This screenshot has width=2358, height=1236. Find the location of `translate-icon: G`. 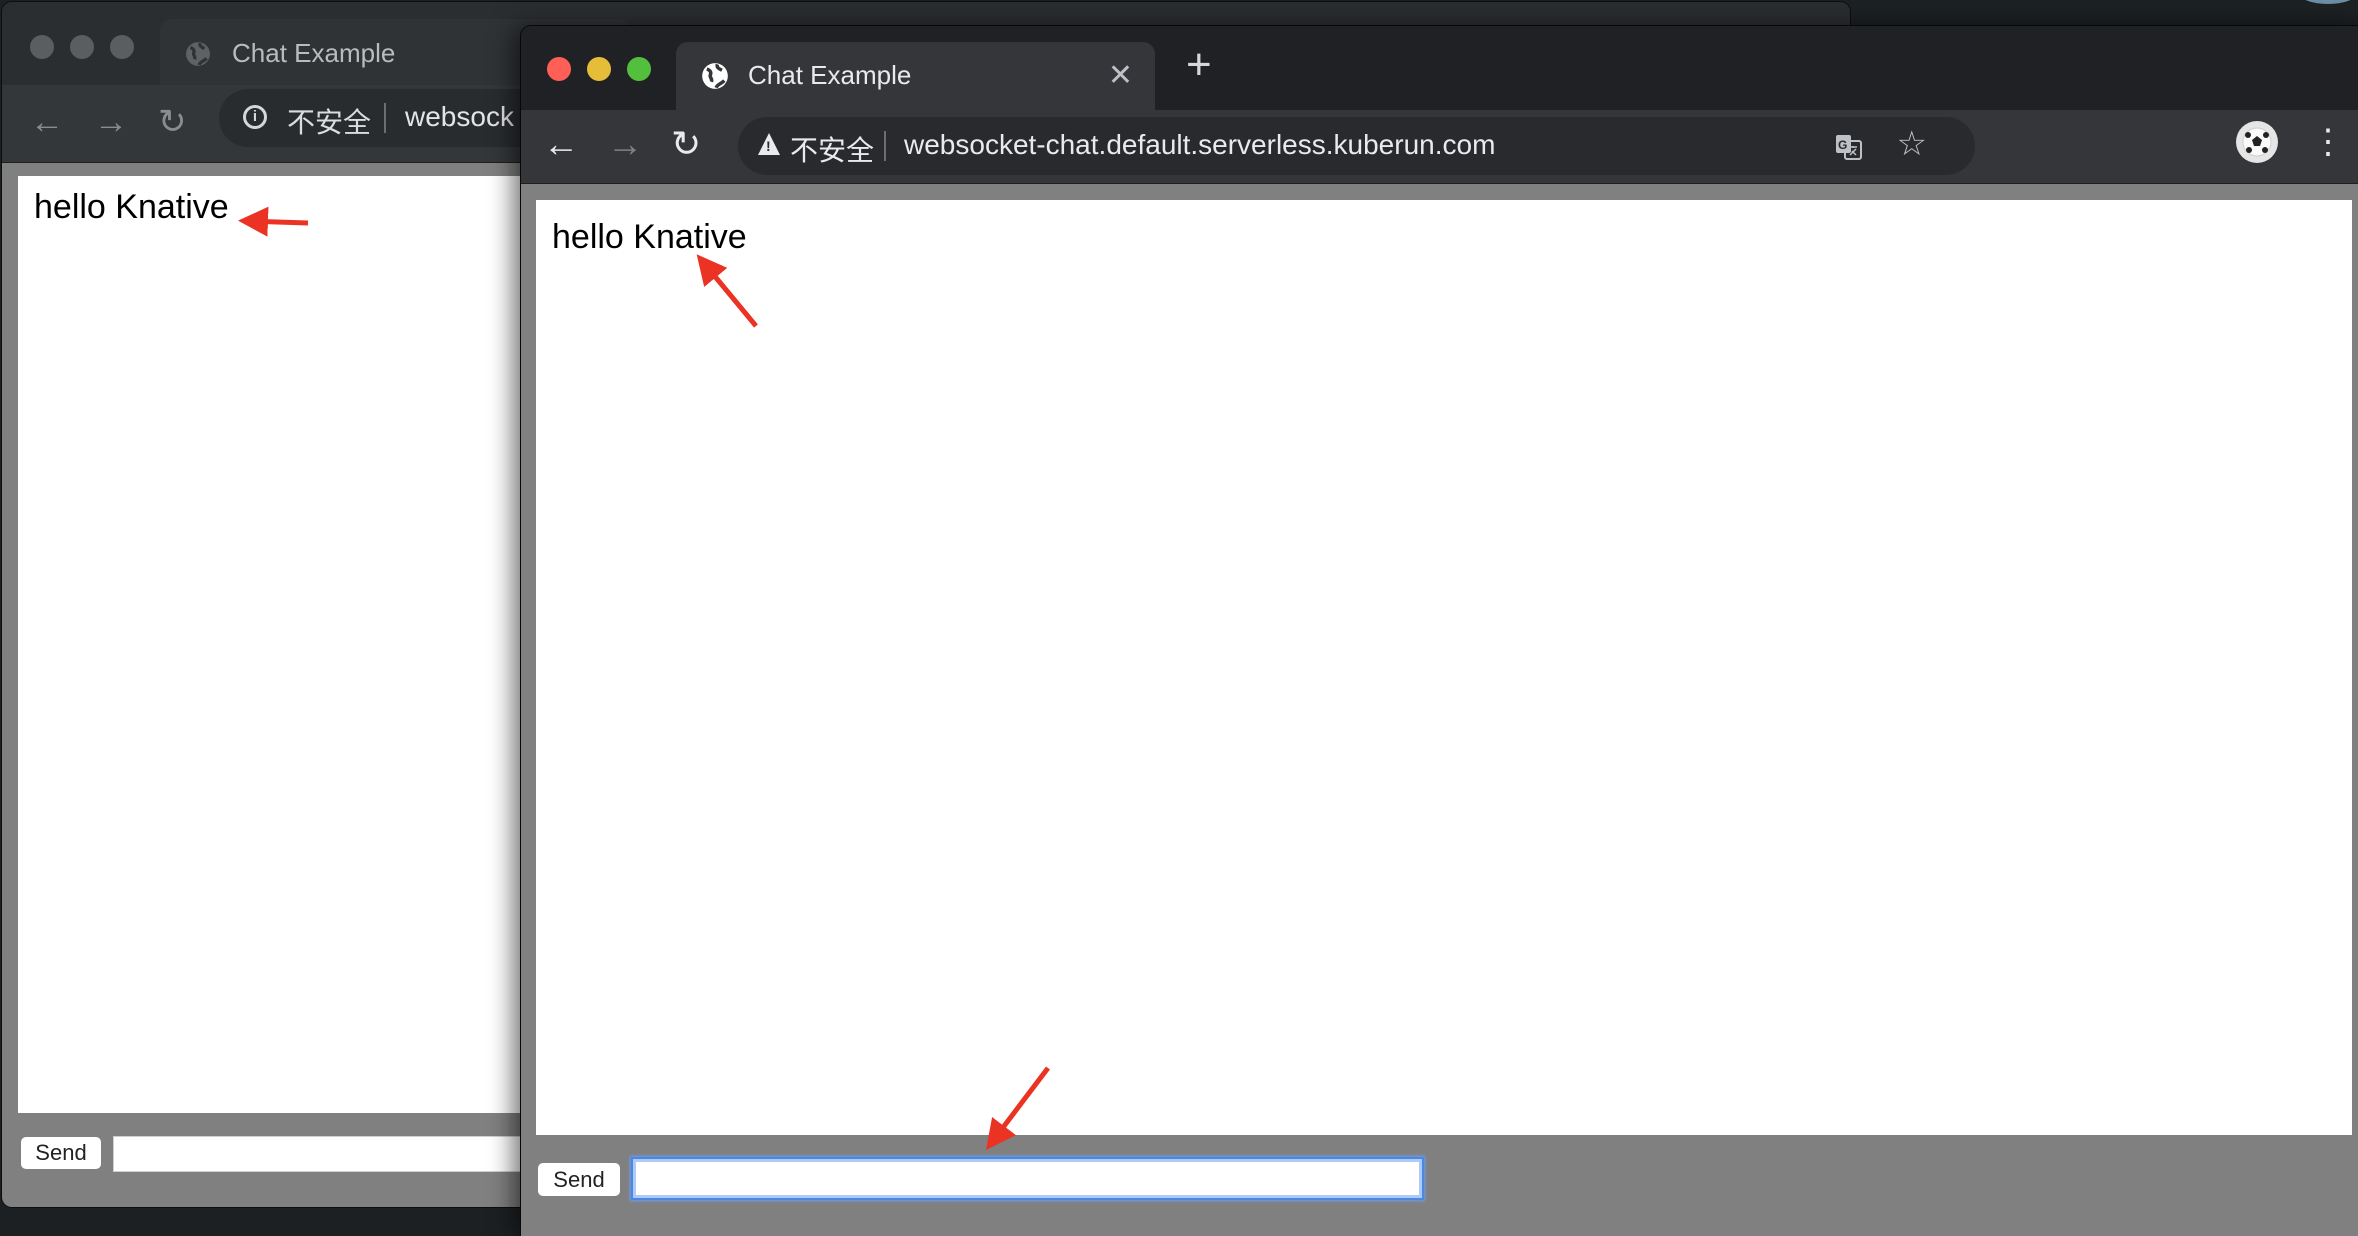

translate-icon: G is located at coordinates (1849, 147).